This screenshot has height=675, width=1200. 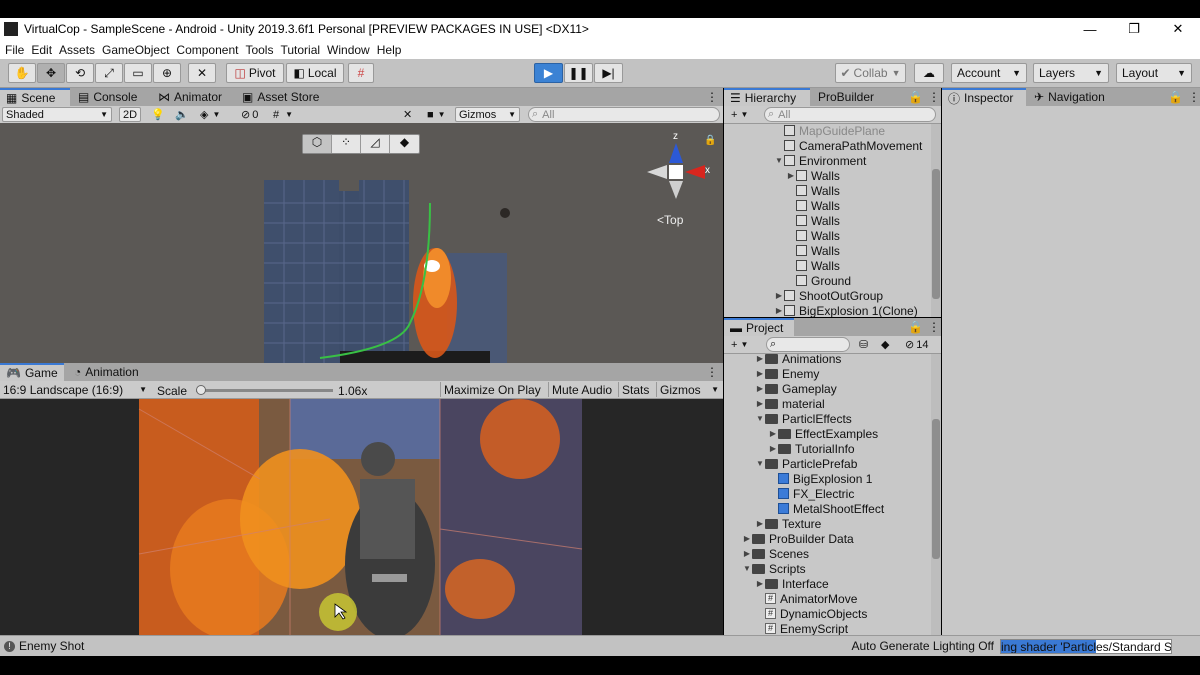 What do you see at coordinates (35, 97) in the screenshot?
I see `tab-scene: ▦ Scene` at bounding box center [35, 97].